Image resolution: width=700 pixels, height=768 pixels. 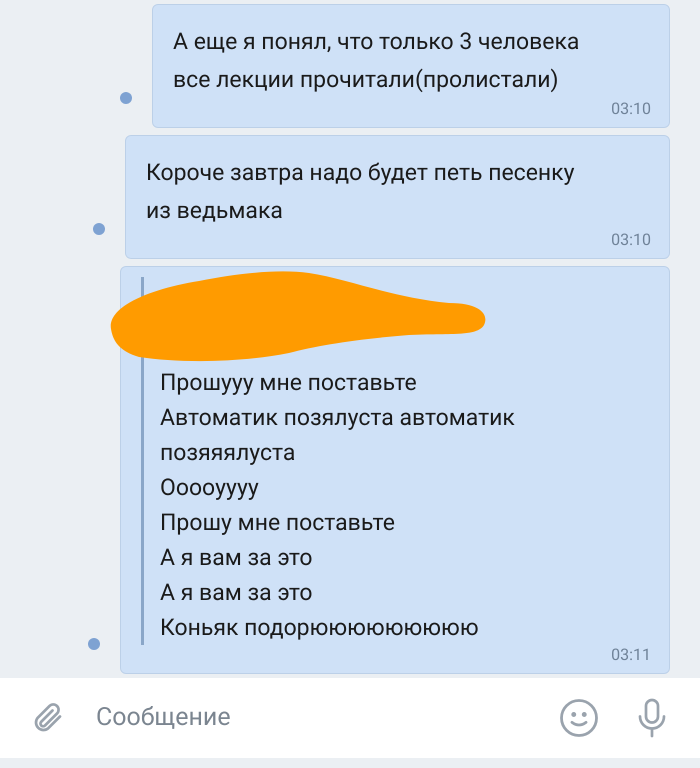 What do you see at coordinates (376, 61) in the screenshot?
I see `message-text: А еще я понял, что только 3 человека все лекции прочитали(пролистали)` at bounding box center [376, 61].